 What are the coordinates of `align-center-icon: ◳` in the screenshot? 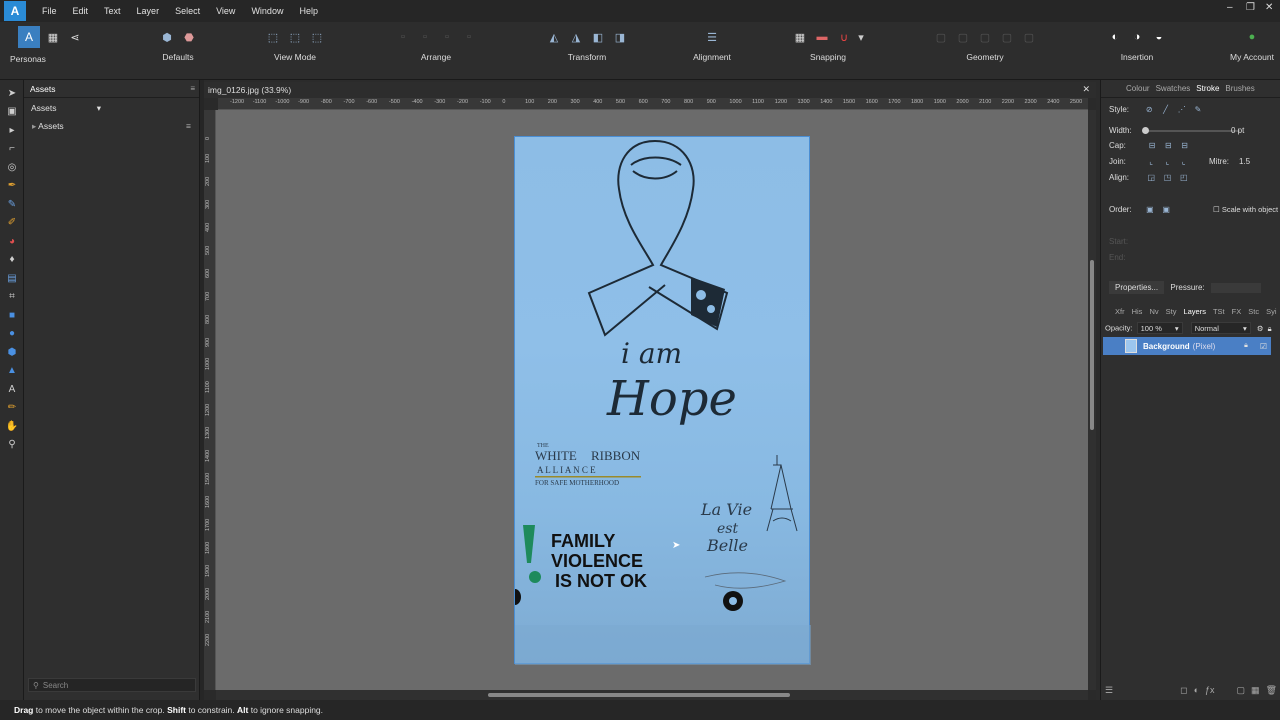 It's located at (1167, 178).